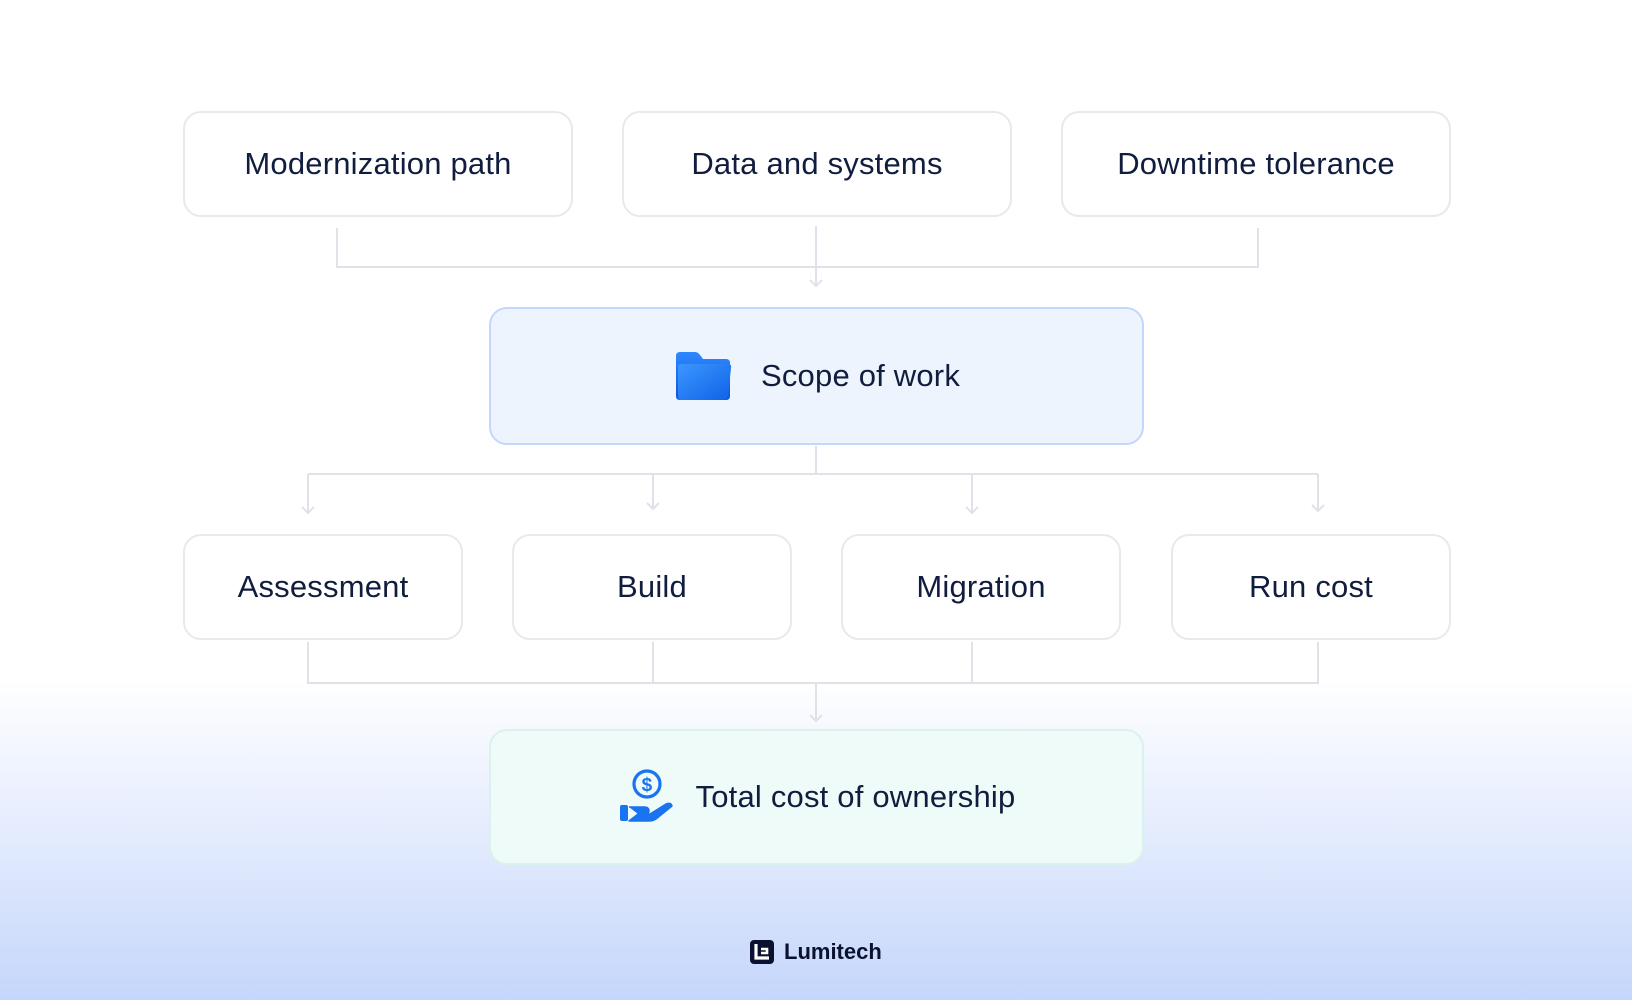 The width and height of the screenshot is (1632, 1000). Describe the element at coordinates (646, 797) in the screenshot. I see `hand-dollar-icon: $` at that location.